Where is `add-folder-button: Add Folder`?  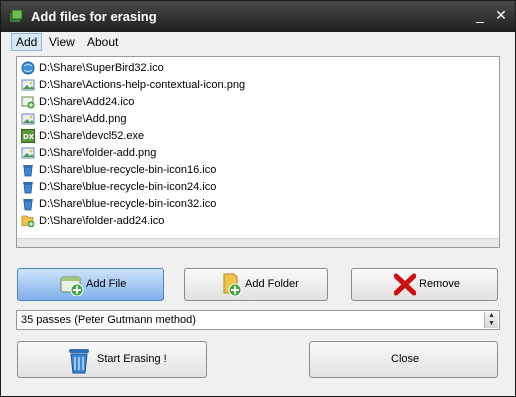 add-folder-button: Add Folder is located at coordinates (256, 284).